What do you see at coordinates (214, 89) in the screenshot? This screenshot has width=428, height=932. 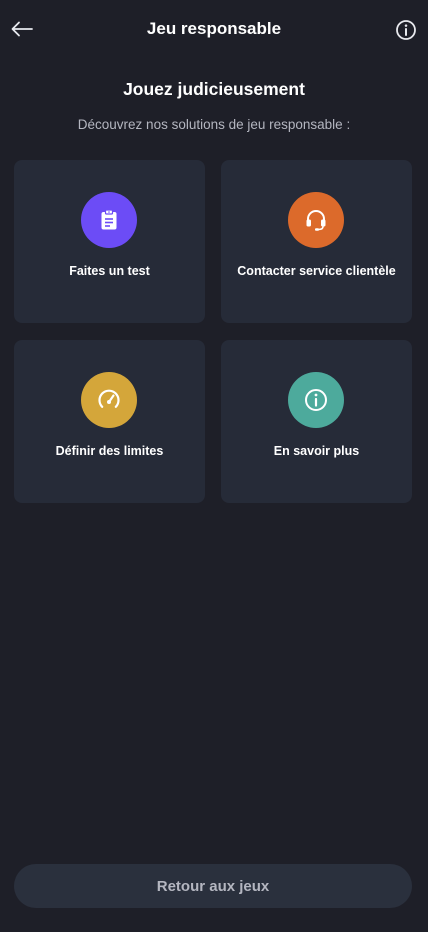 I see `section-title: Jouez judicieusement` at bounding box center [214, 89].